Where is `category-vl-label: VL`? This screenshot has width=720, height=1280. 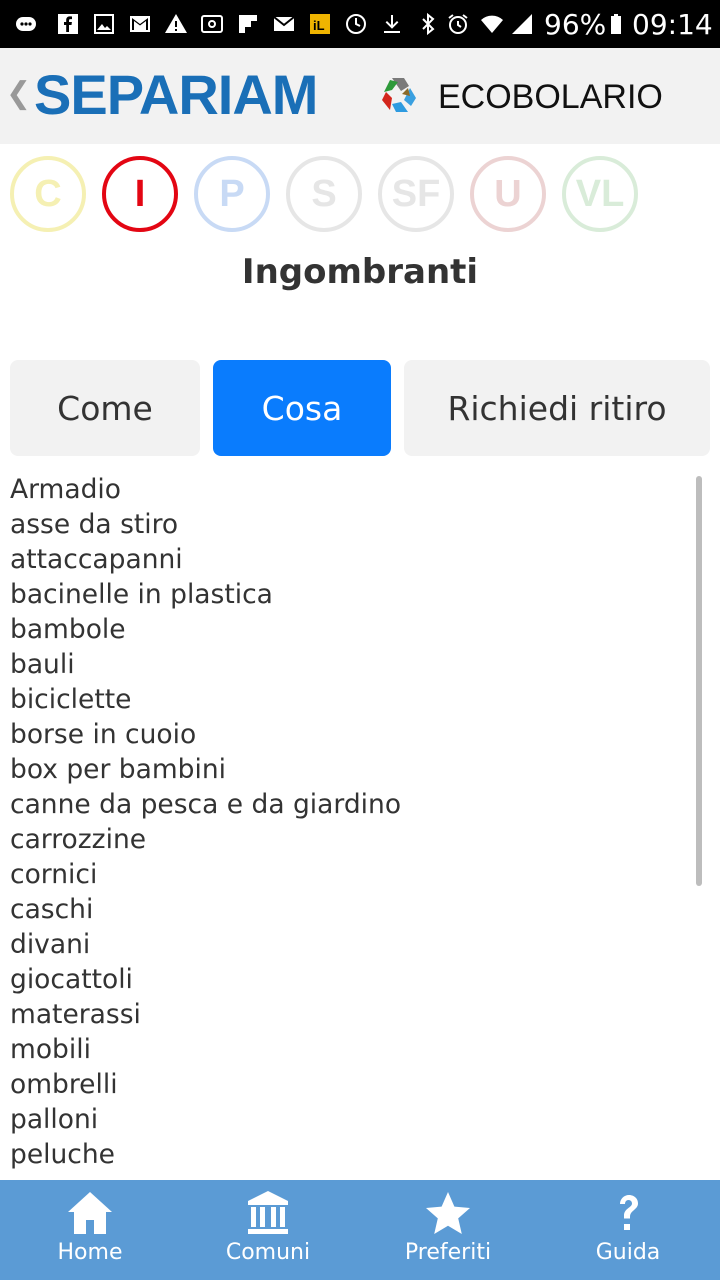
category-vl-label: VL is located at coordinates (600, 193).